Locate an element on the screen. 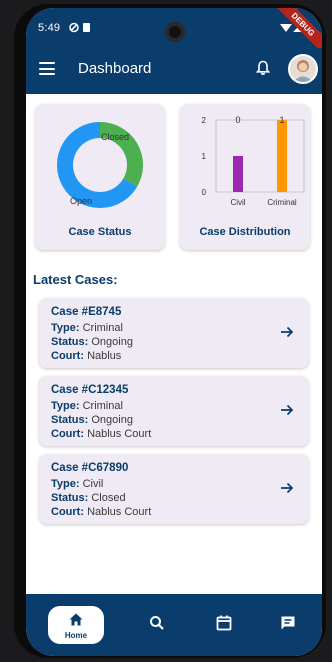  case-status-card: Closed Open Case Status is located at coordinates (100, 177).